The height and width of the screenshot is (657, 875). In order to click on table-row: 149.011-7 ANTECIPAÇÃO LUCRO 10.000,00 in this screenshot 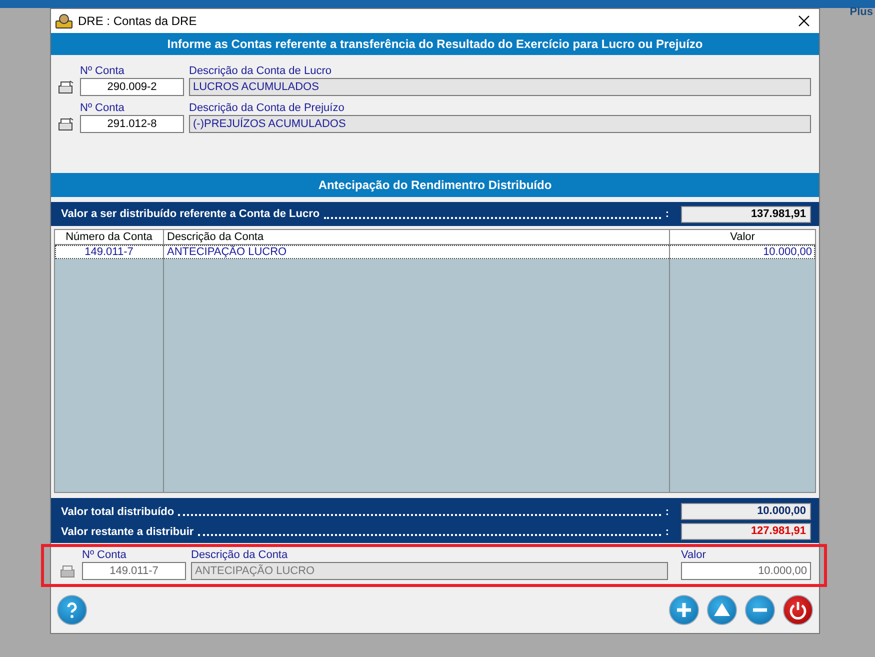, I will do `click(435, 252)`.